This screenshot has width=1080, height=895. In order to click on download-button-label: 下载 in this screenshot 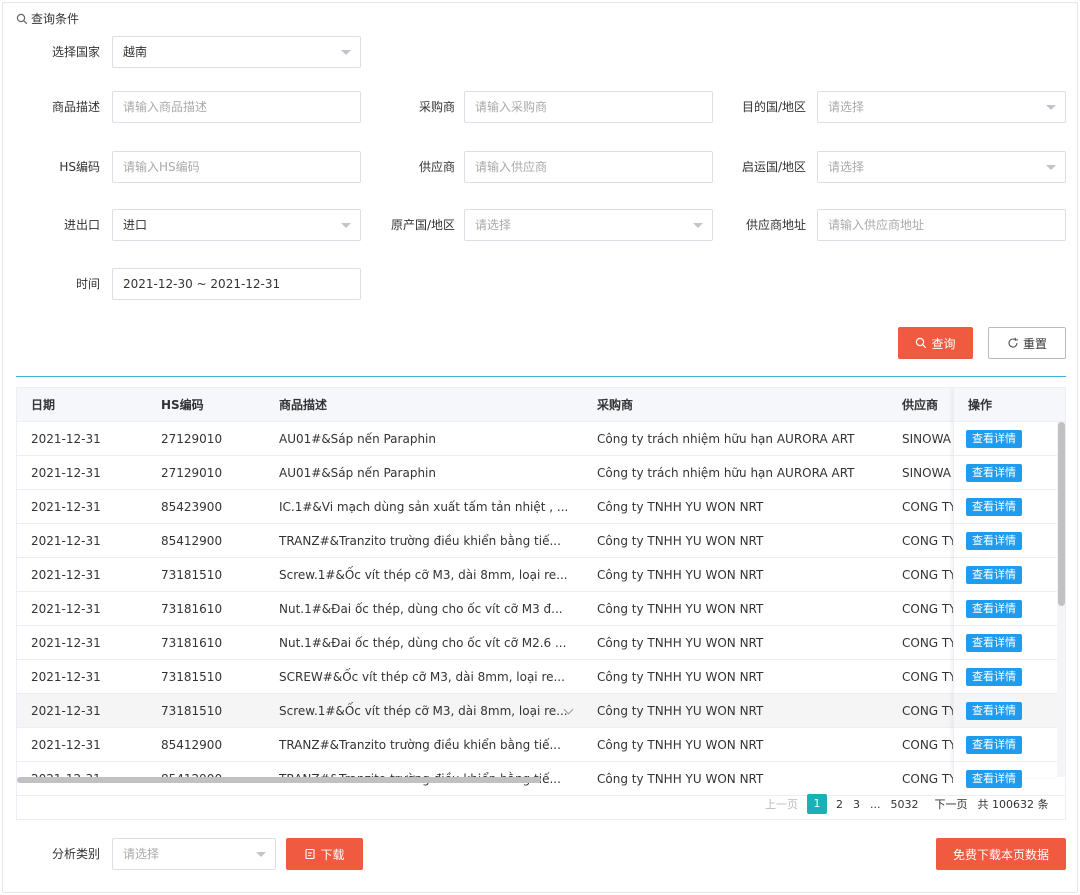, I will do `click(332, 854)`.